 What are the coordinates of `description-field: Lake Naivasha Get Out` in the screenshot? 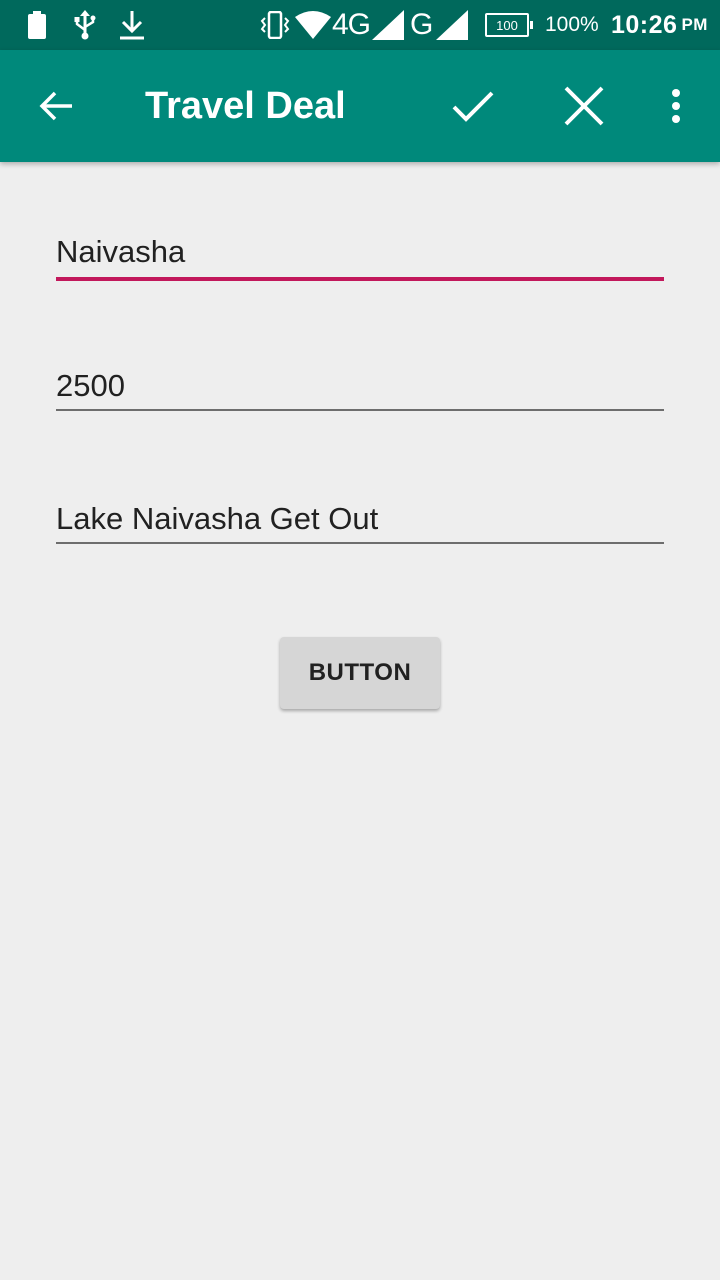 It's located at (360, 522).